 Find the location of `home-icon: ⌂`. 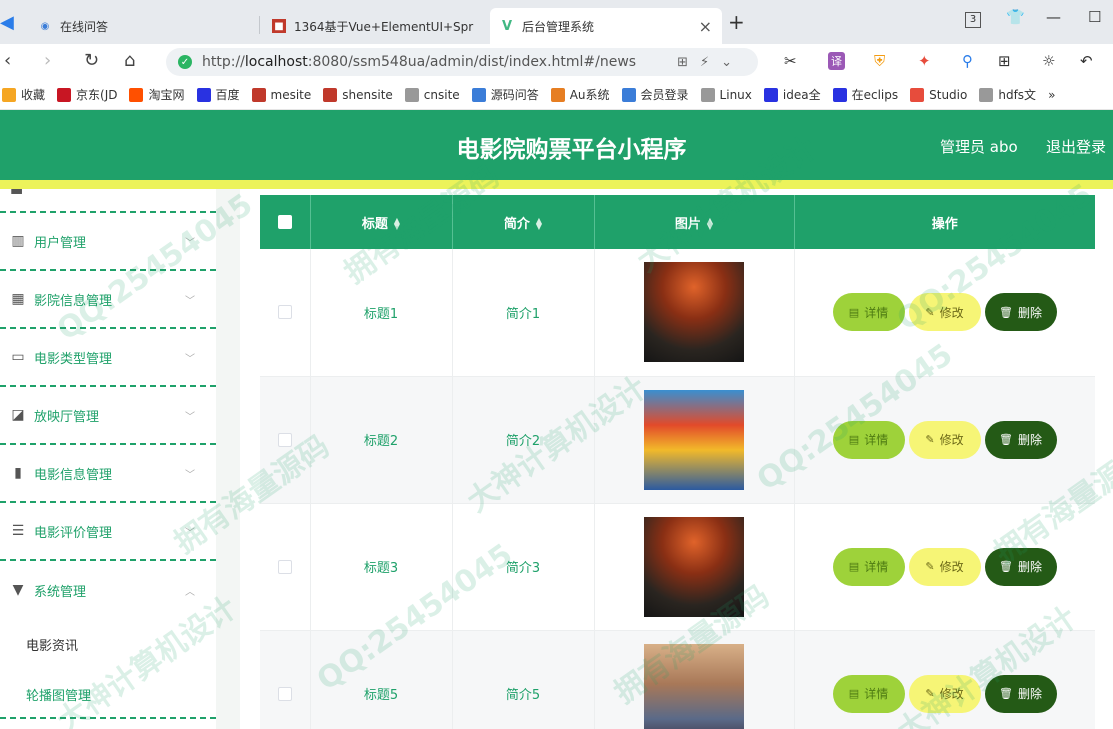

home-icon: ⌂ is located at coordinates (129, 60).